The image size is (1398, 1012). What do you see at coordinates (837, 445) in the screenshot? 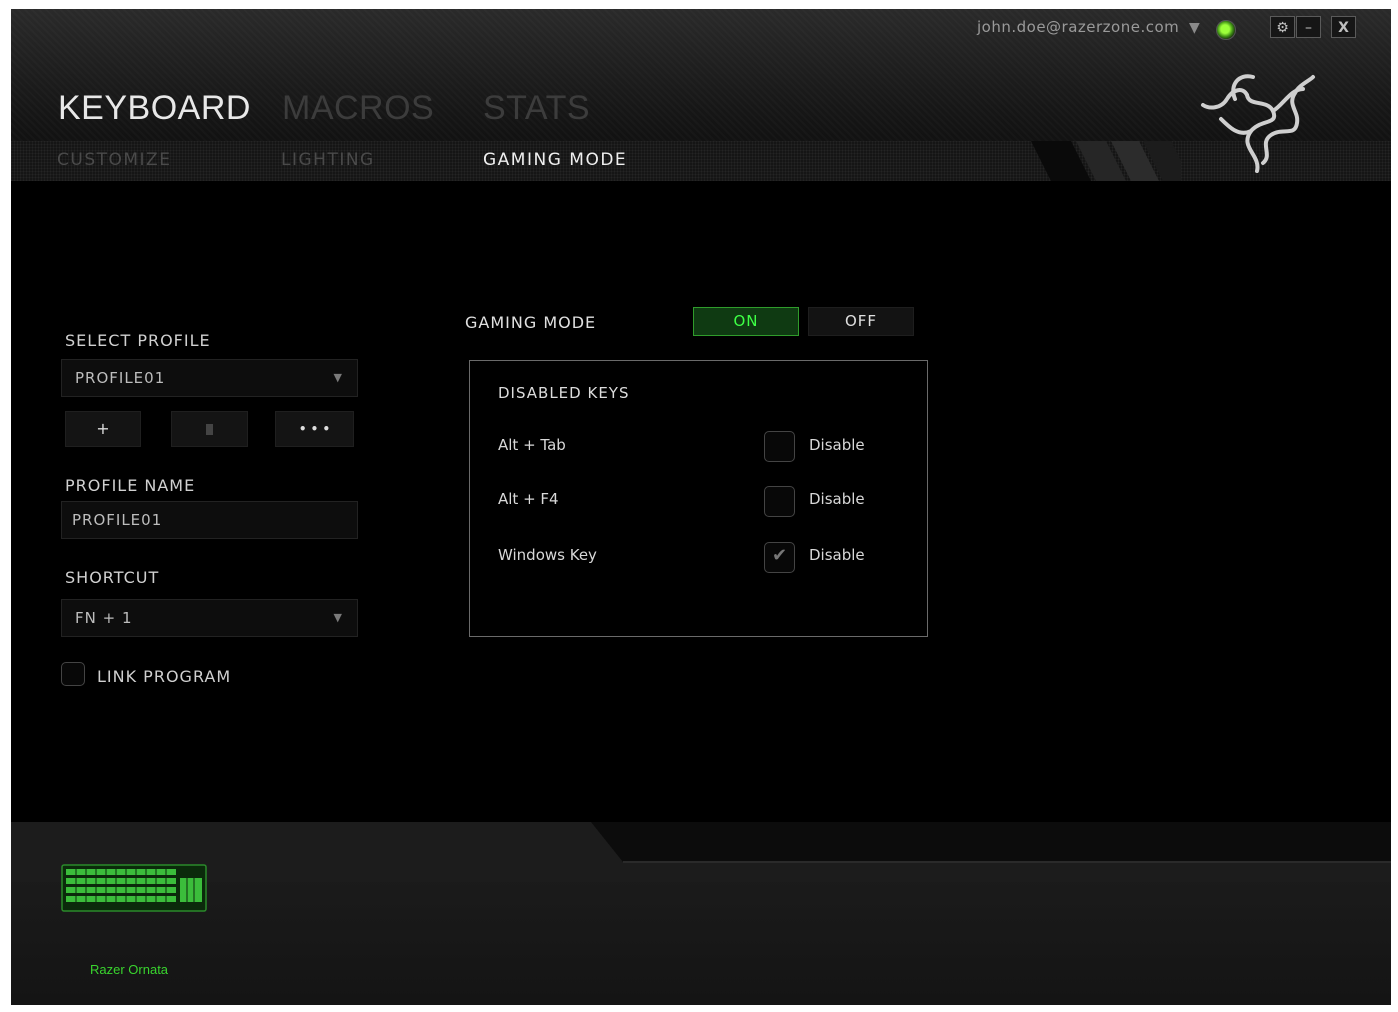
I see `disable-alt-tab-label: Disable` at bounding box center [837, 445].